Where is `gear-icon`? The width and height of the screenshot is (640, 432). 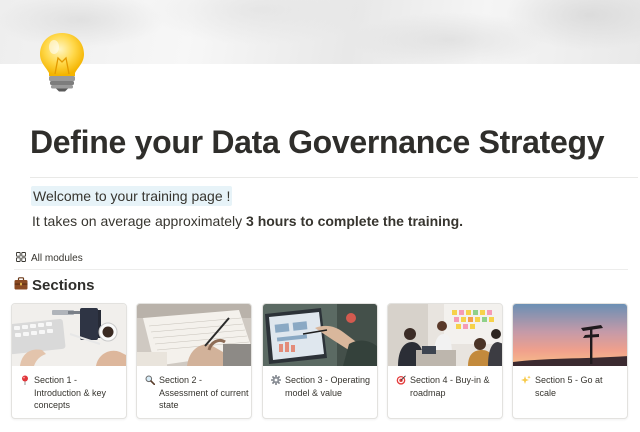
gear-icon is located at coordinates (276, 380).